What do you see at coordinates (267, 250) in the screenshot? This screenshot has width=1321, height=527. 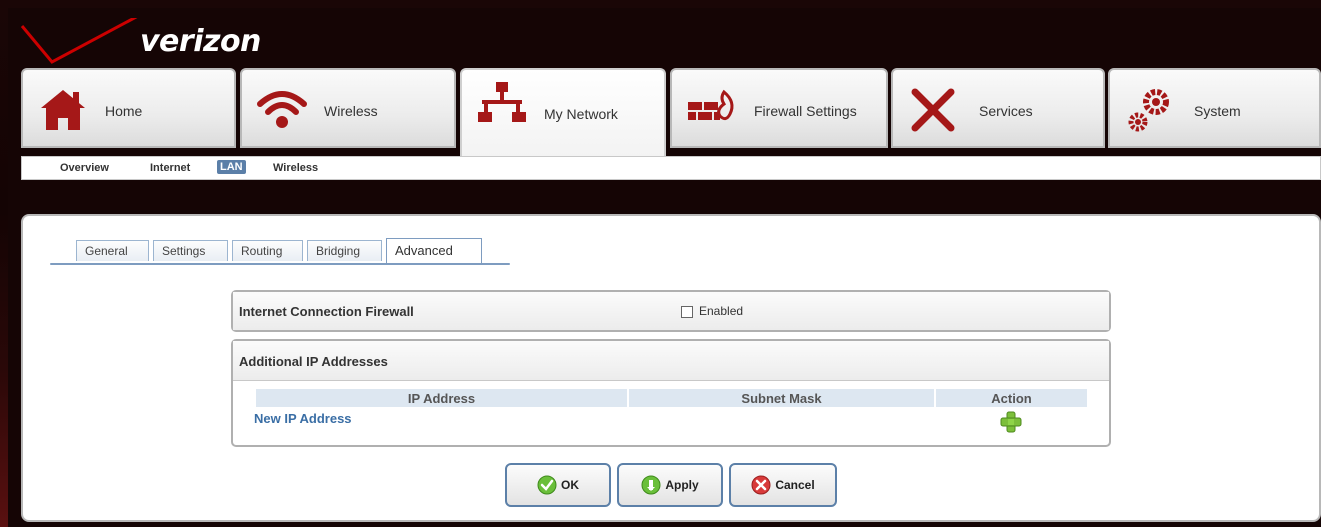 I see `tab-routing: Routing` at bounding box center [267, 250].